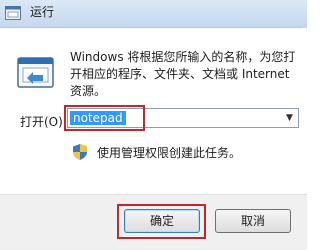 The width and height of the screenshot is (320, 250). What do you see at coordinates (35, 72) in the screenshot?
I see `run-program-icon` at bounding box center [35, 72].